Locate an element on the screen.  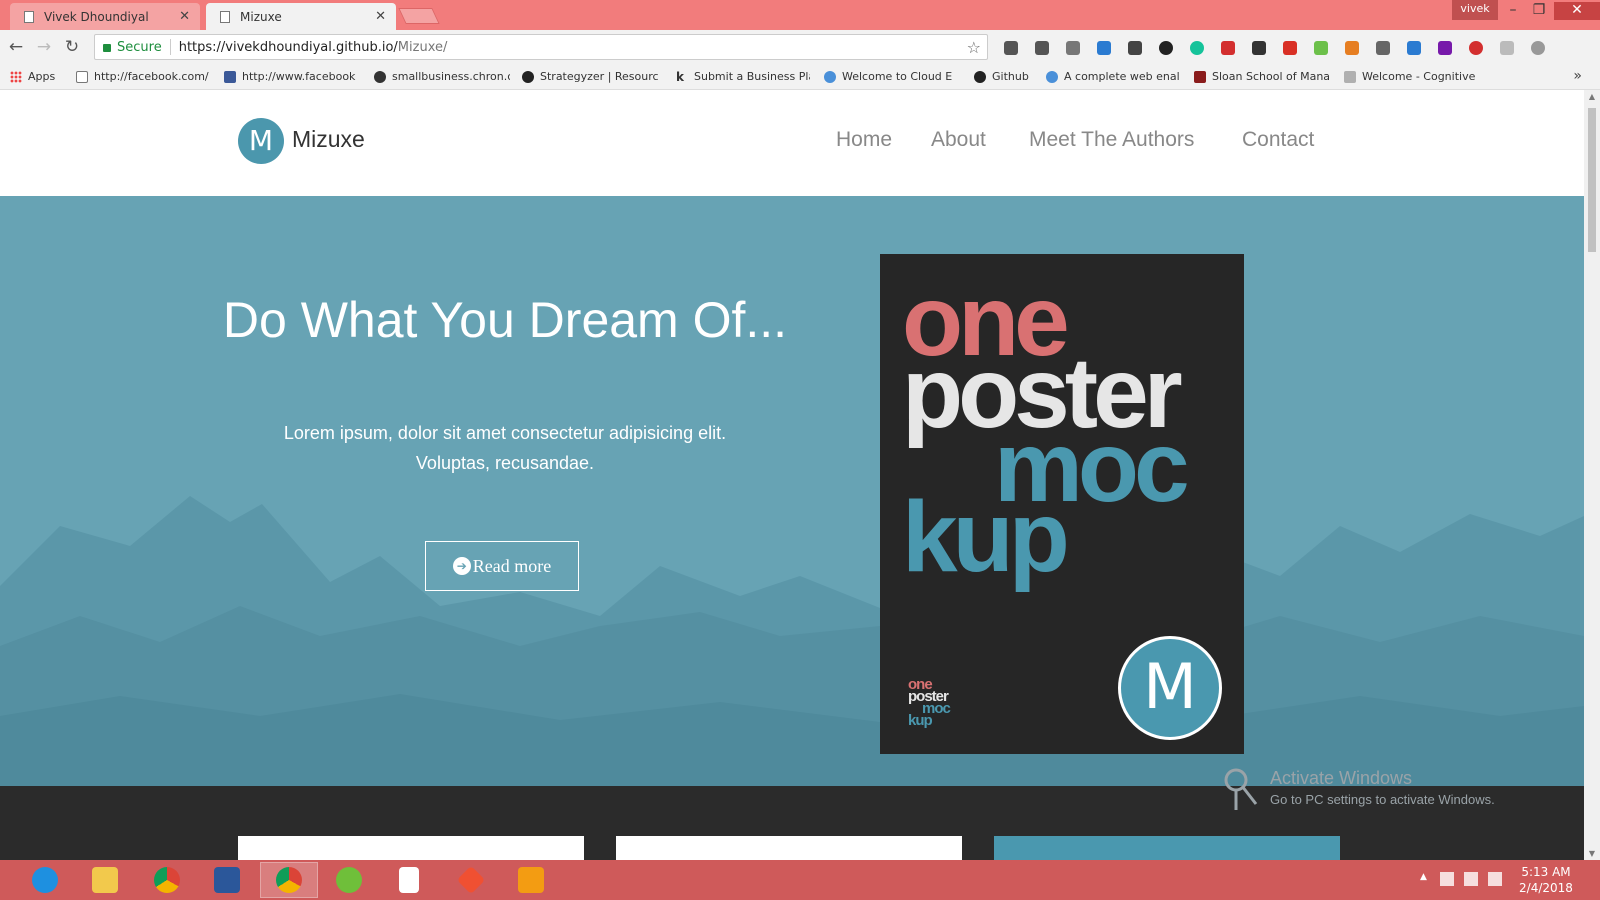
scroll-up-icon: ▲ is located at coordinates (1592, 96).